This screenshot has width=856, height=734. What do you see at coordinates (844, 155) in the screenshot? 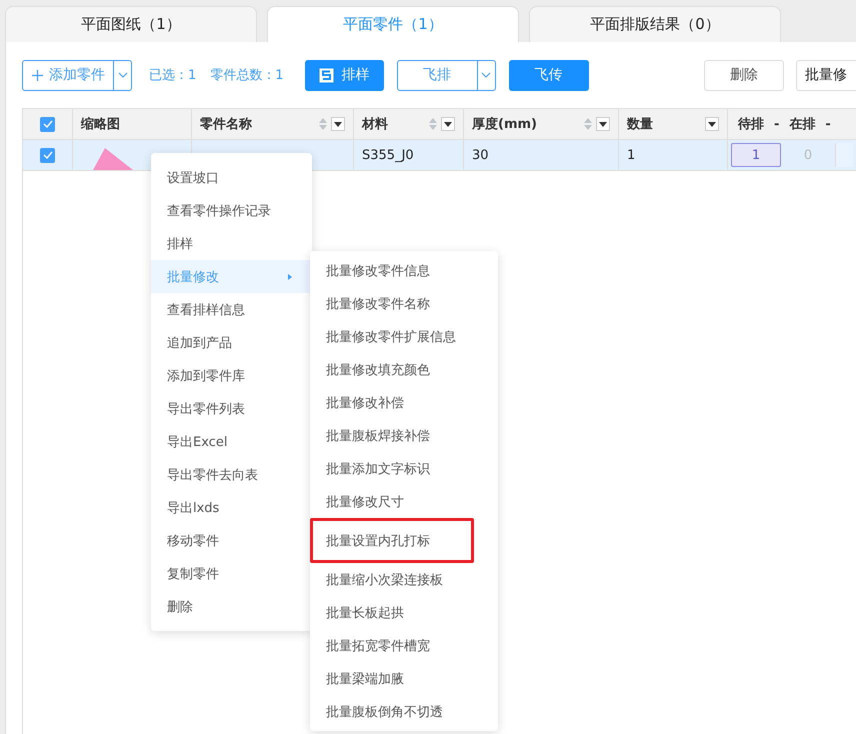
I see `table-cell` at bounding box center [844, 155].